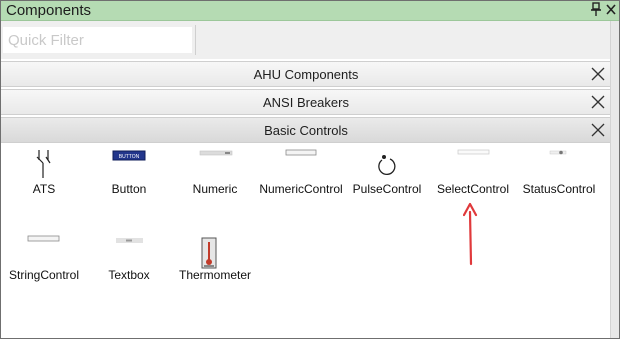  Describe the element at coordinates (558, 152) in the screenshot. I see `status-control-preview-icon` at that location.